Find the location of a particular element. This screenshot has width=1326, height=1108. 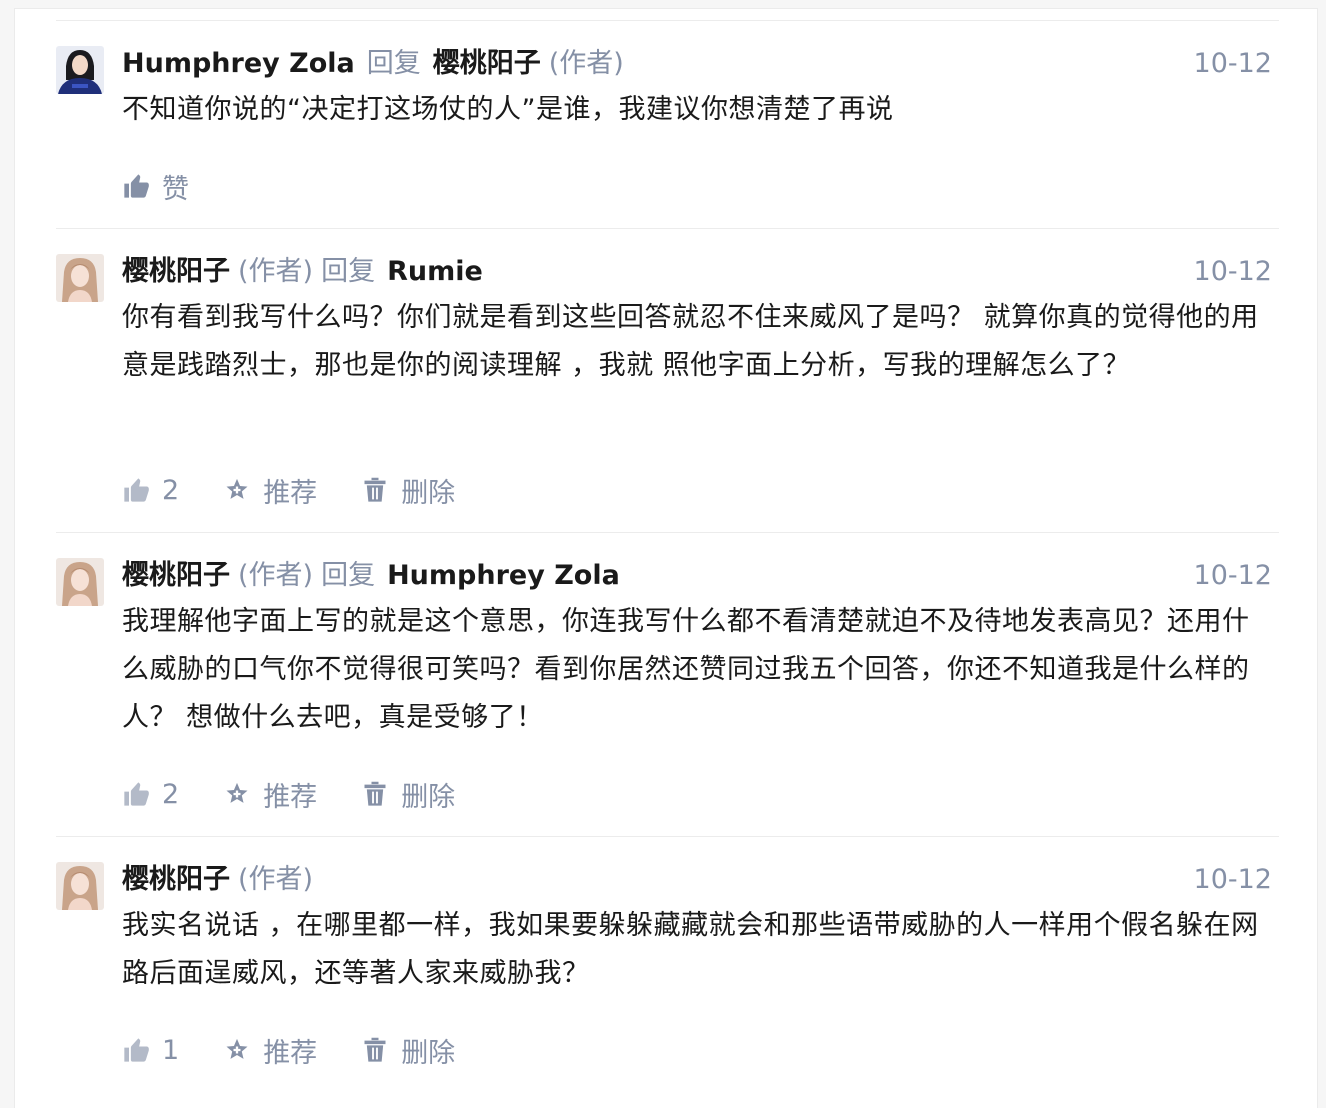

comment-text: 不知道你说的“决定打这场仗的人”是谁，我建议你想清楚了再说 is located at coordinates (508, 109).